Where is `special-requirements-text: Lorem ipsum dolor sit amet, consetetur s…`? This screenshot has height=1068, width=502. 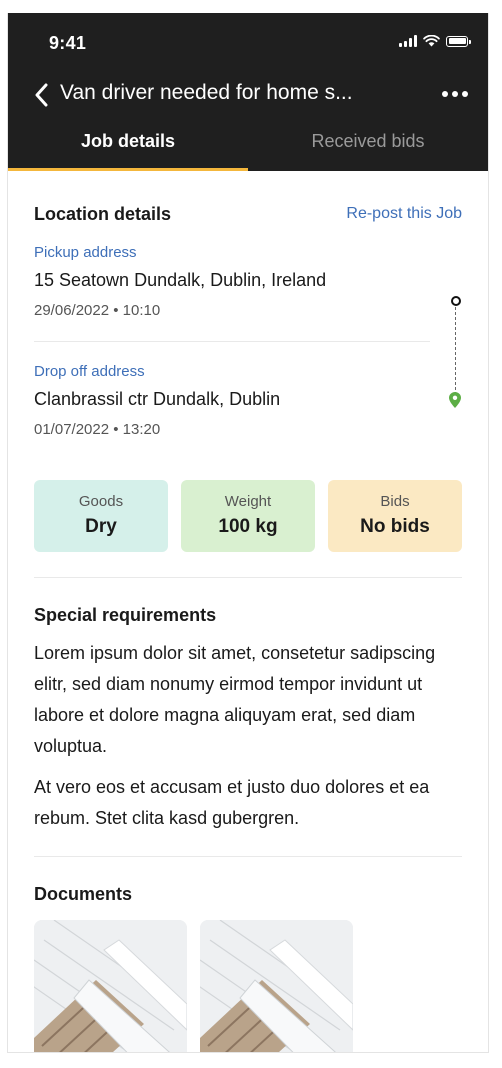
special-requirements-text: Lorem ipsum dolor sit amet, consetetur s… is located at coordinates (235, 699).